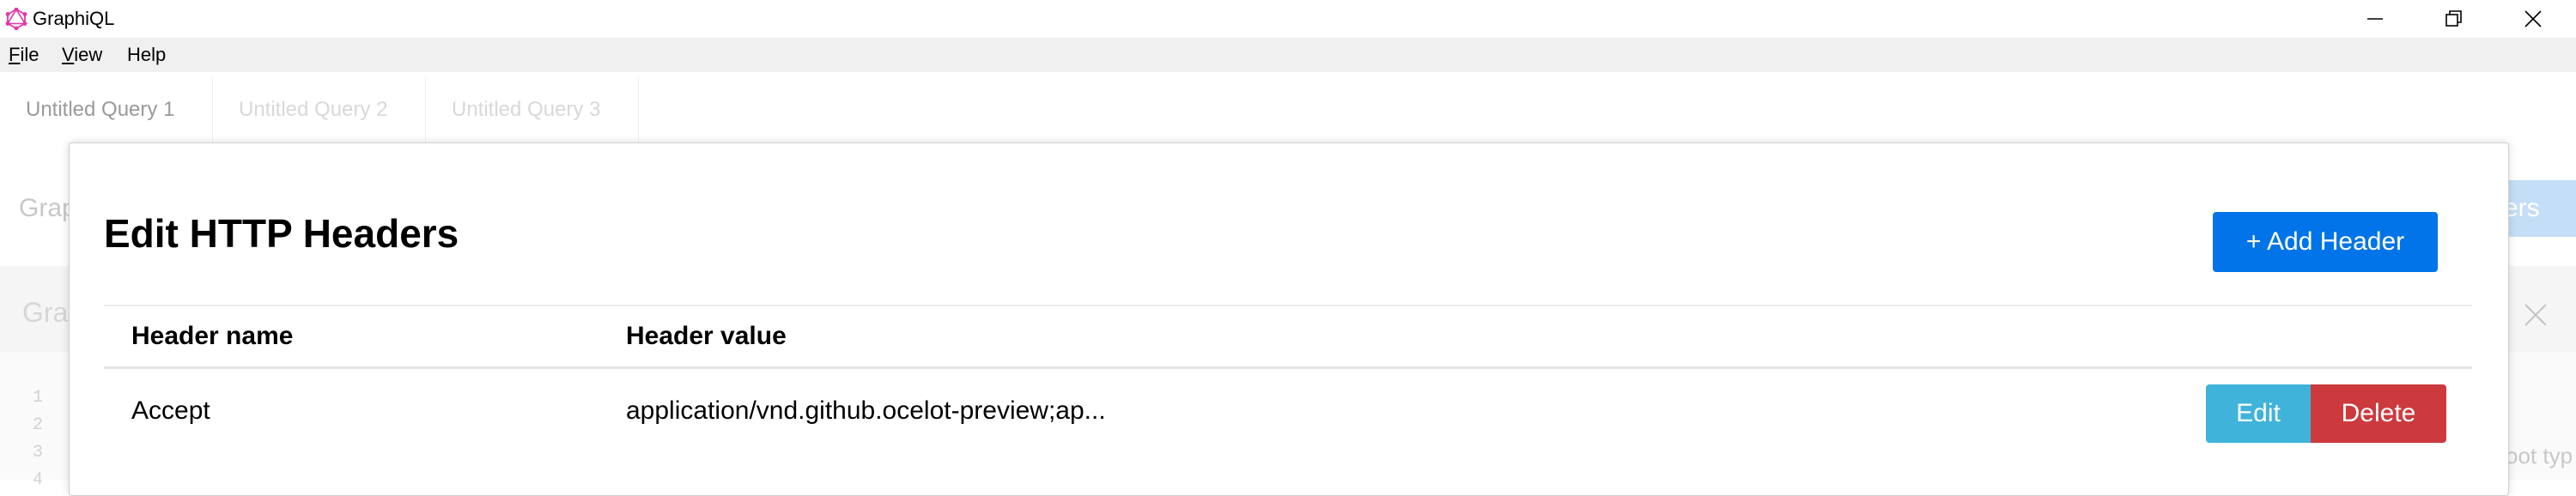 The image size is (2576, 496). I want to click on background-pane-title: Gra, so click(45, 312).